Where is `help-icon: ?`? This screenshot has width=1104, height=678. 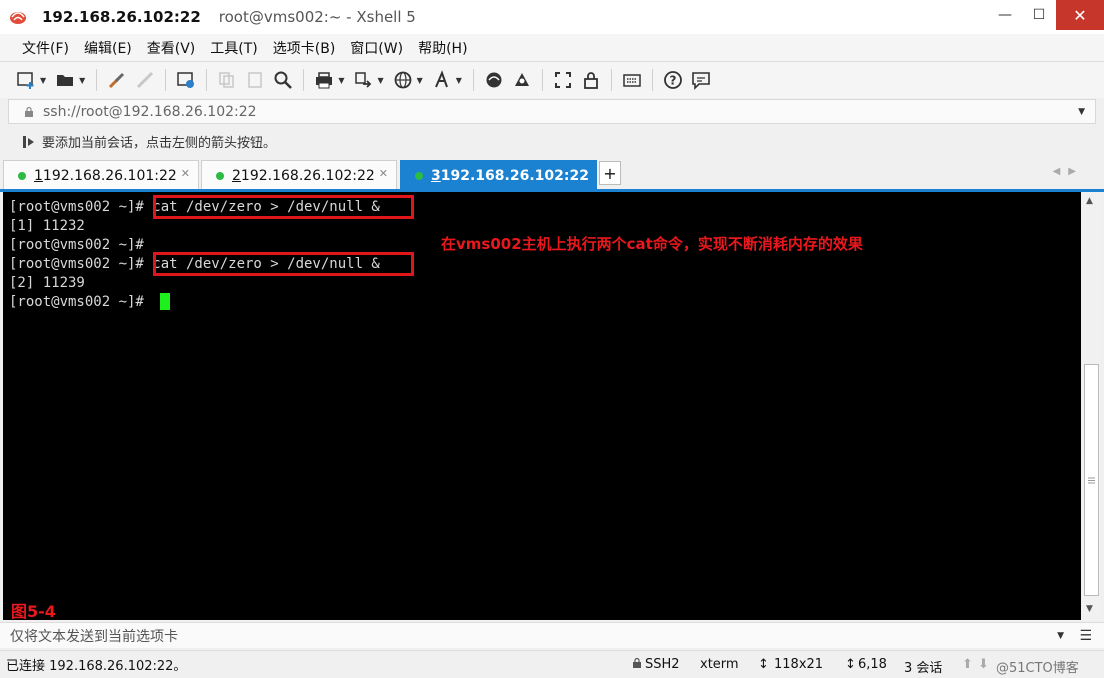 help-icon: ? is located at coordinates (673, 80).